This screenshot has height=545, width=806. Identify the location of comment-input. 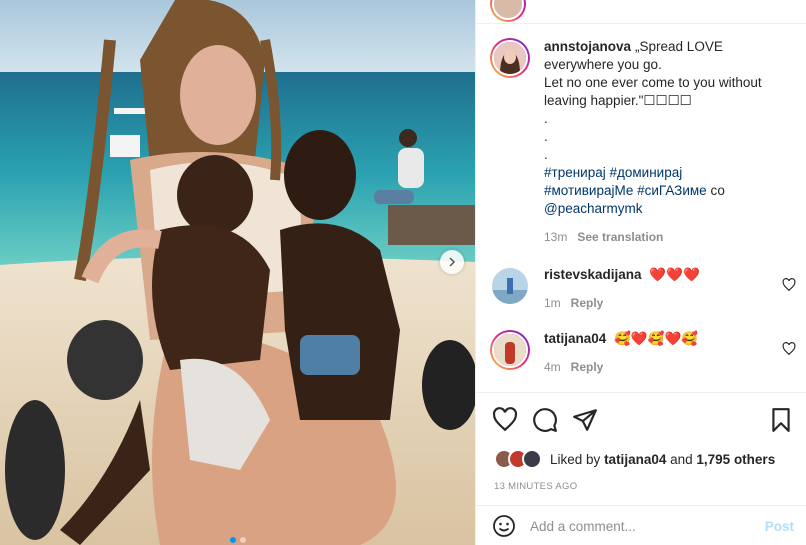
(647, 526).